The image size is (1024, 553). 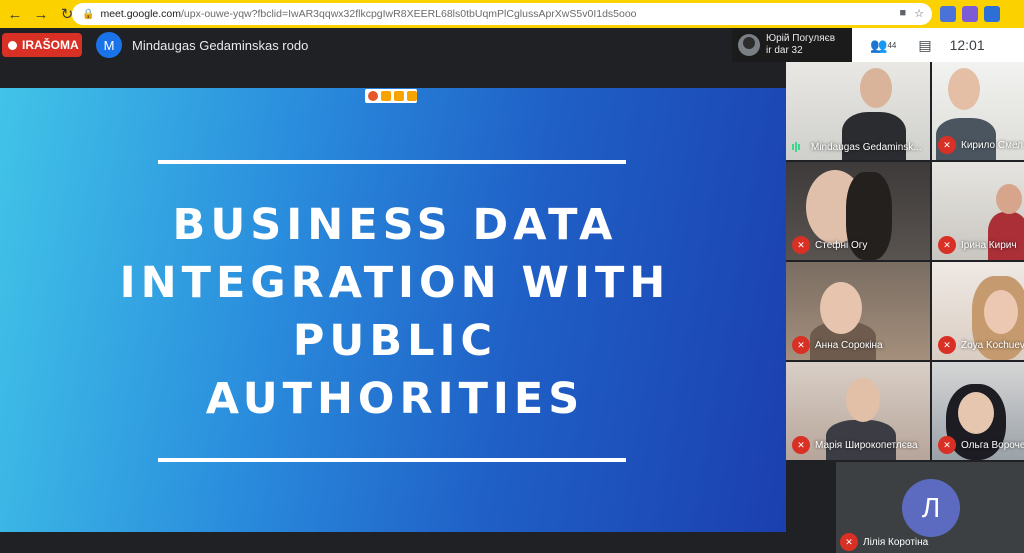 What do you see at coordinates (41, 14) in the screenshot?
I see `forward-arrow-icon: →` at bounding box center [41, 14].